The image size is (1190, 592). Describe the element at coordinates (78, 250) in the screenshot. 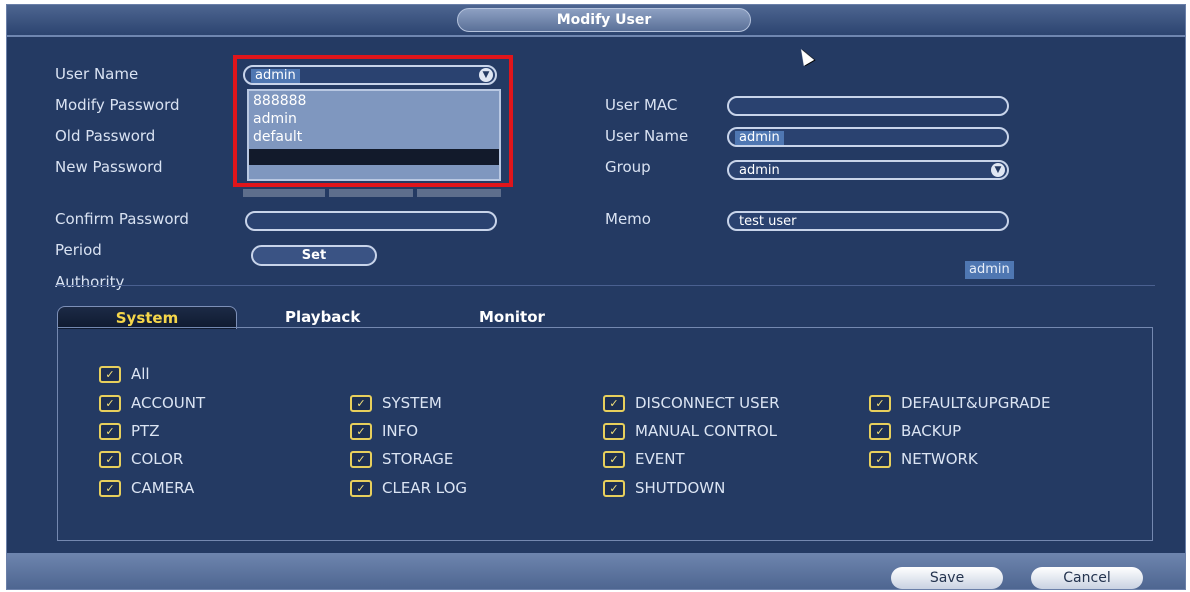

I see `period-label: Period` at that location.